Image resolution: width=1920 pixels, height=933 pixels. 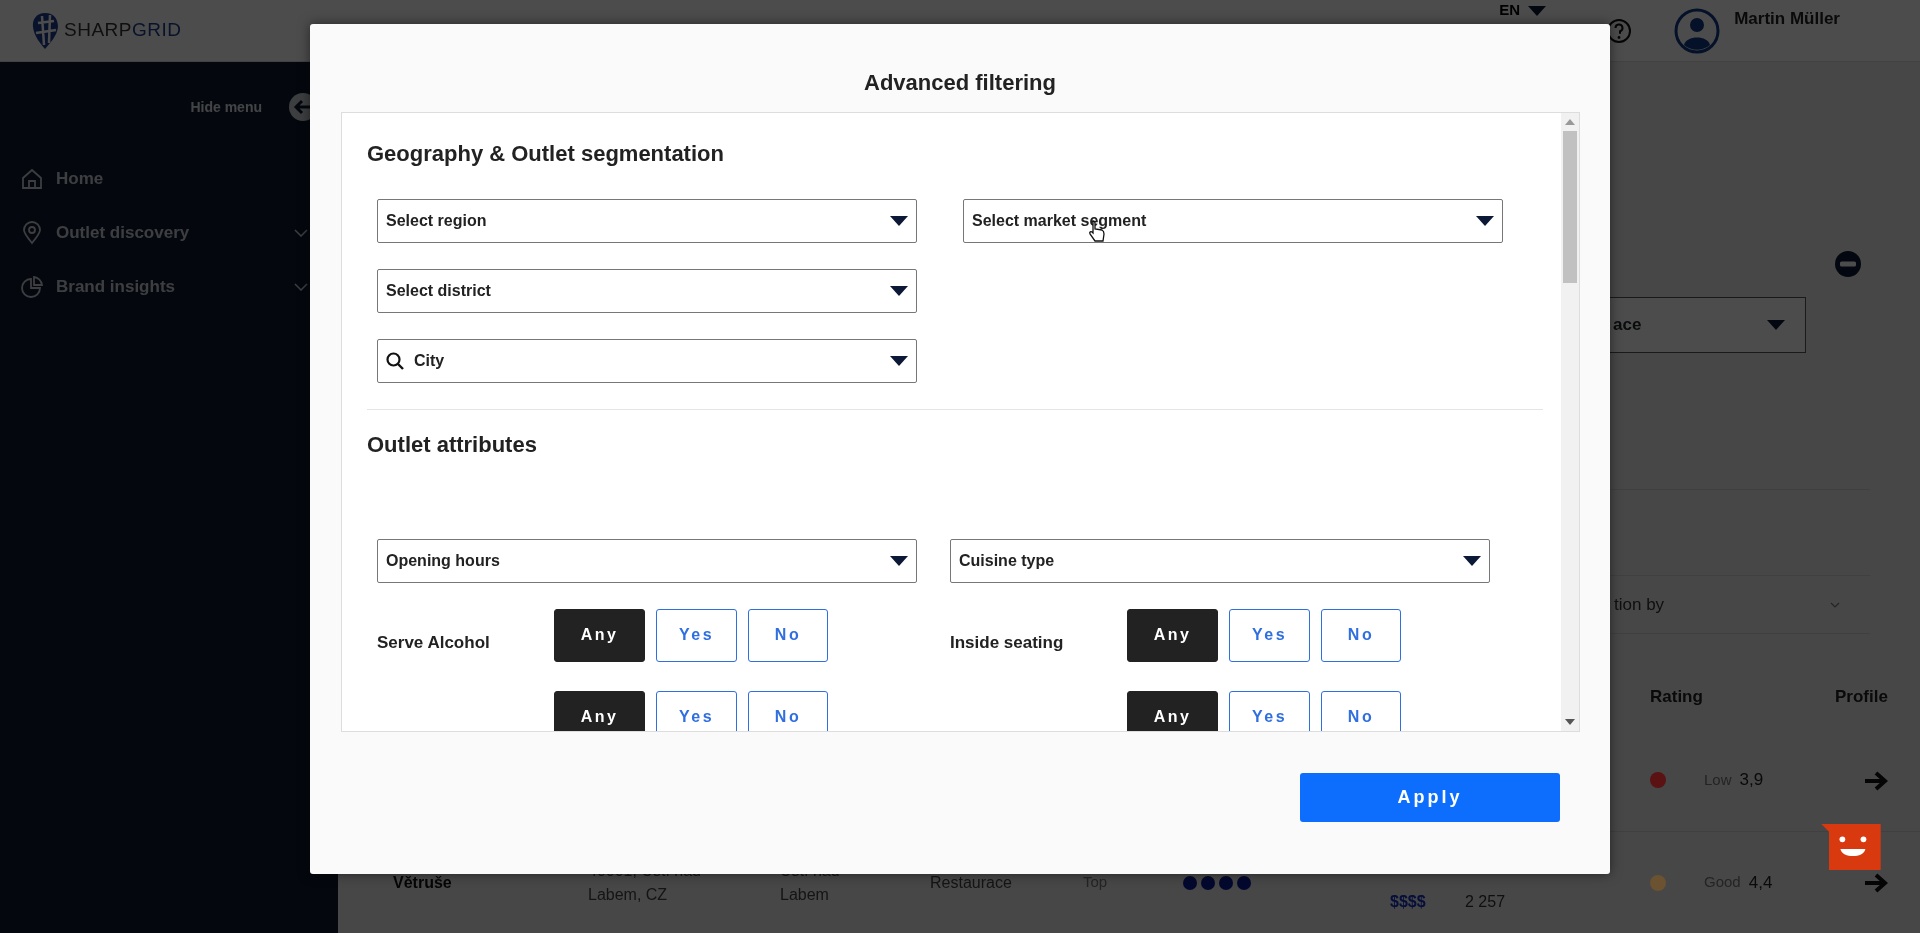 I want to click on field-label: Inside seating, so click(x=1007, y=642).